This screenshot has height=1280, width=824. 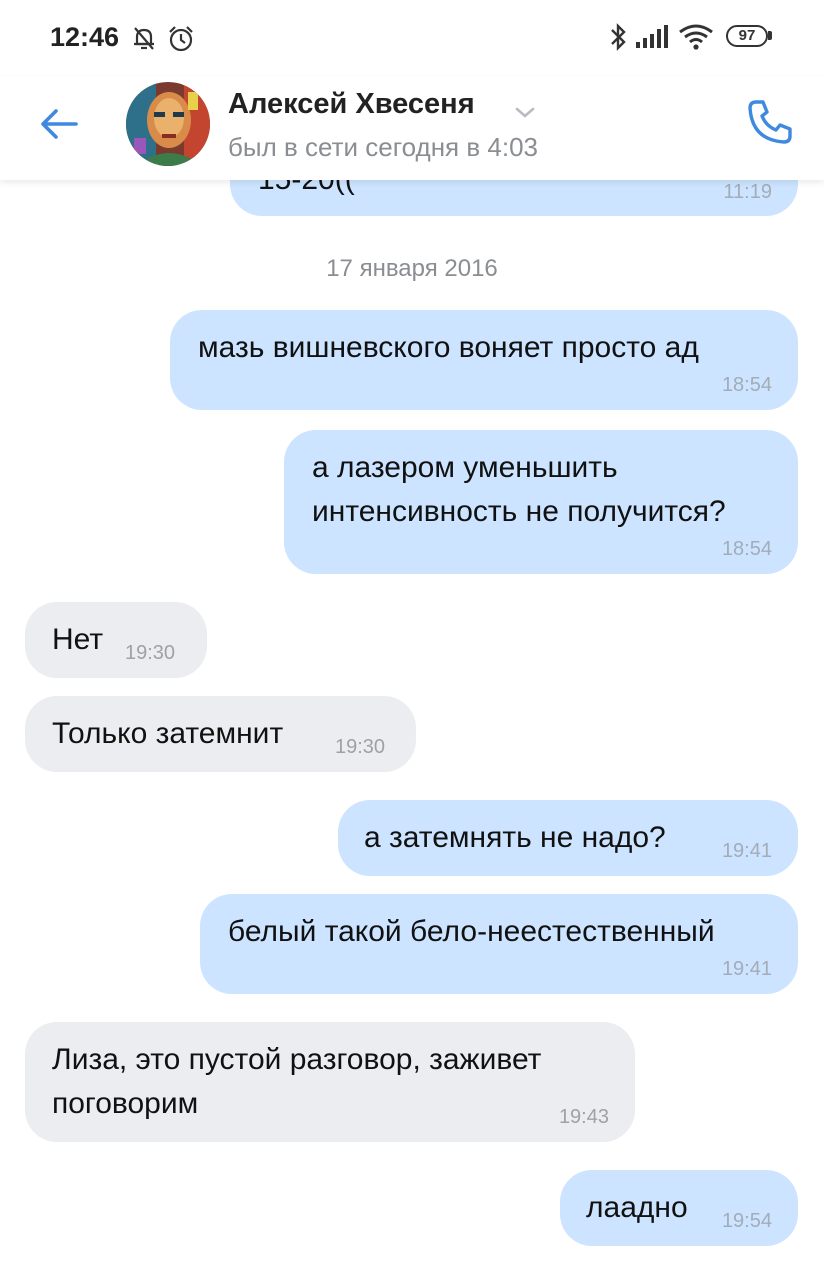 What do you see at coordinates (85, 37) in the screenshot?
I see `status-time: 12:46` at bounding box center [85, 37].